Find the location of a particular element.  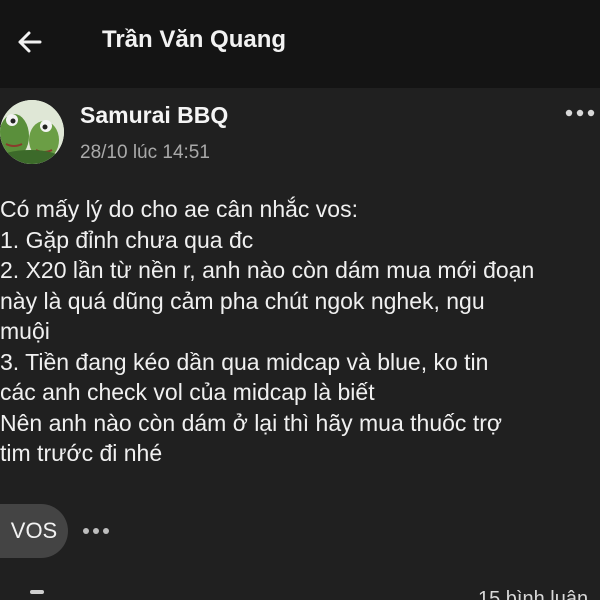

frog-avatar-image is located at coordinates (32, 132).